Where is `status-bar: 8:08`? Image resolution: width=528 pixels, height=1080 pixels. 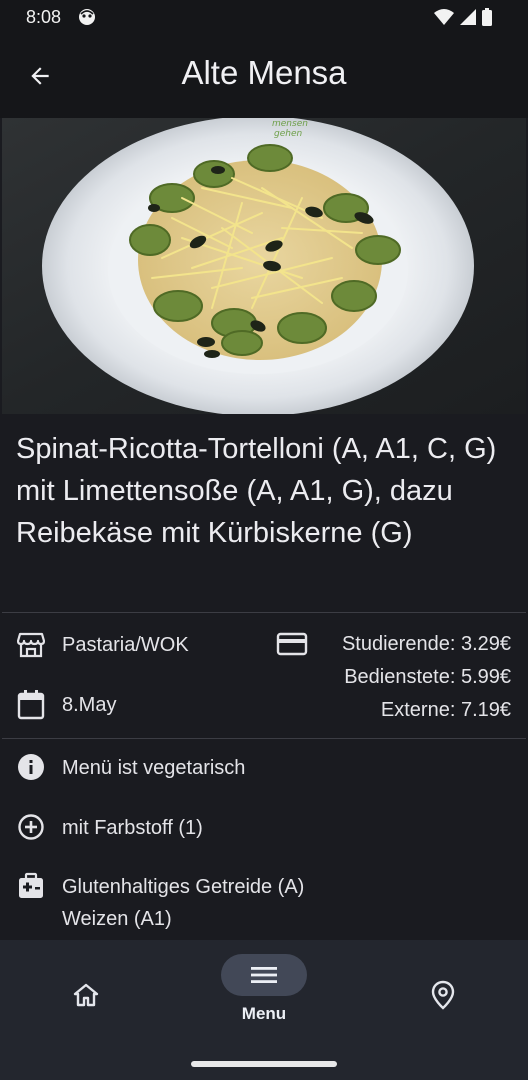
status-bar: 8:08 is located at coordinates (264, 17).